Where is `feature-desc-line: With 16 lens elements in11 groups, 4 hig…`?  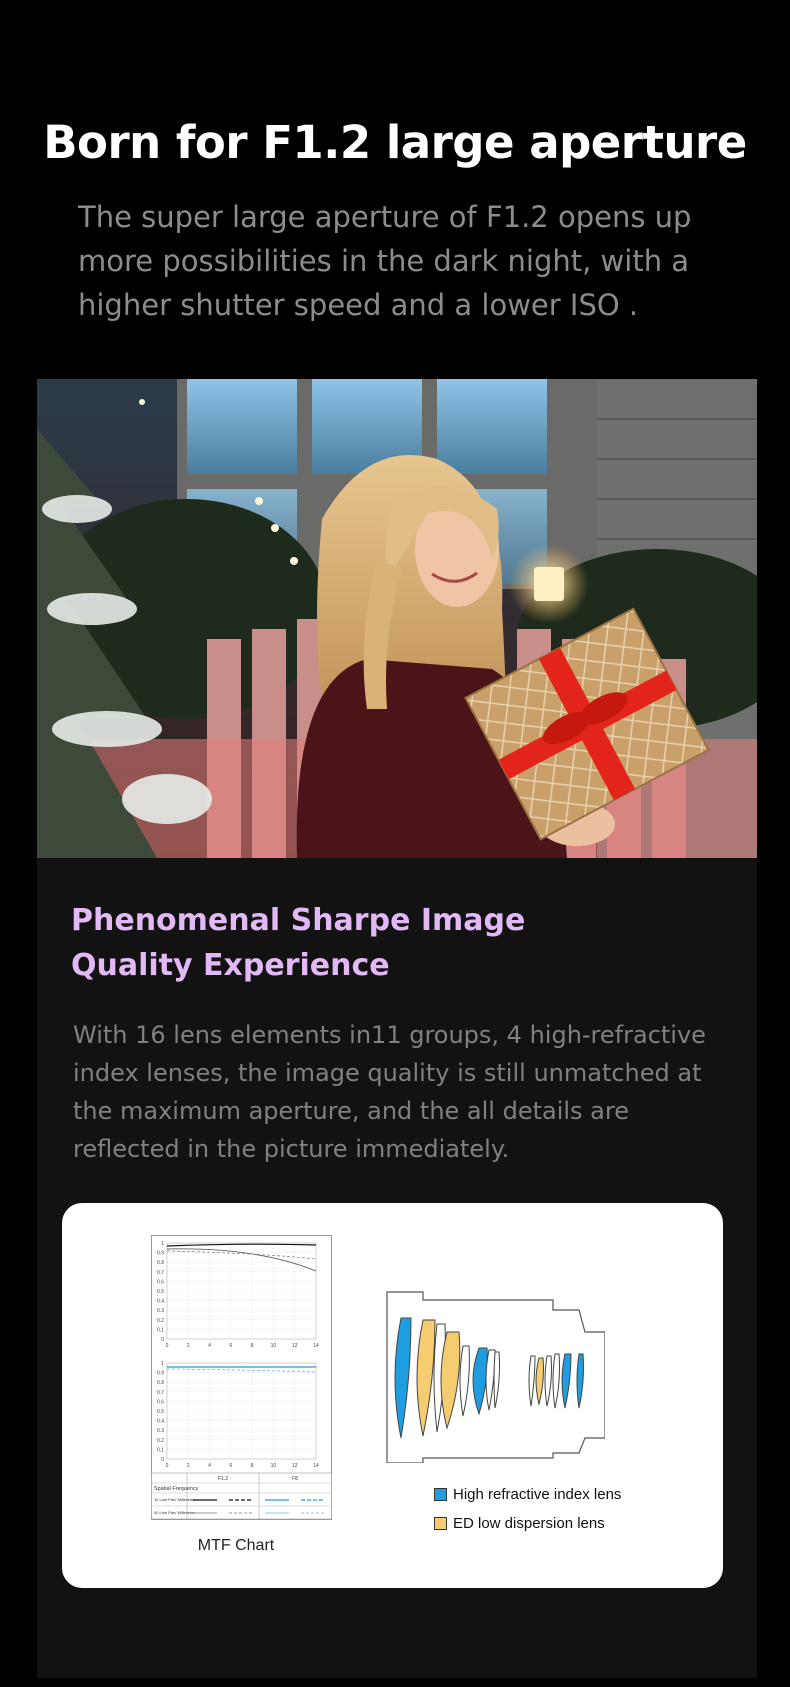 feature-desc-line: With 16 lens elements in11 groups, 4 hig… is located at coordinates (389, 1035).